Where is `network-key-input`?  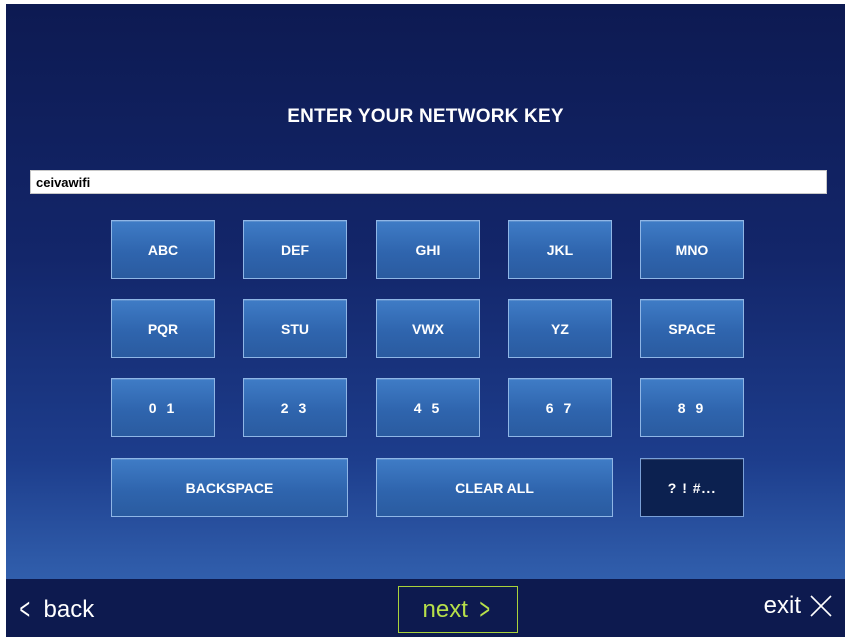 network-key-input is located at coordinates (428, 182).